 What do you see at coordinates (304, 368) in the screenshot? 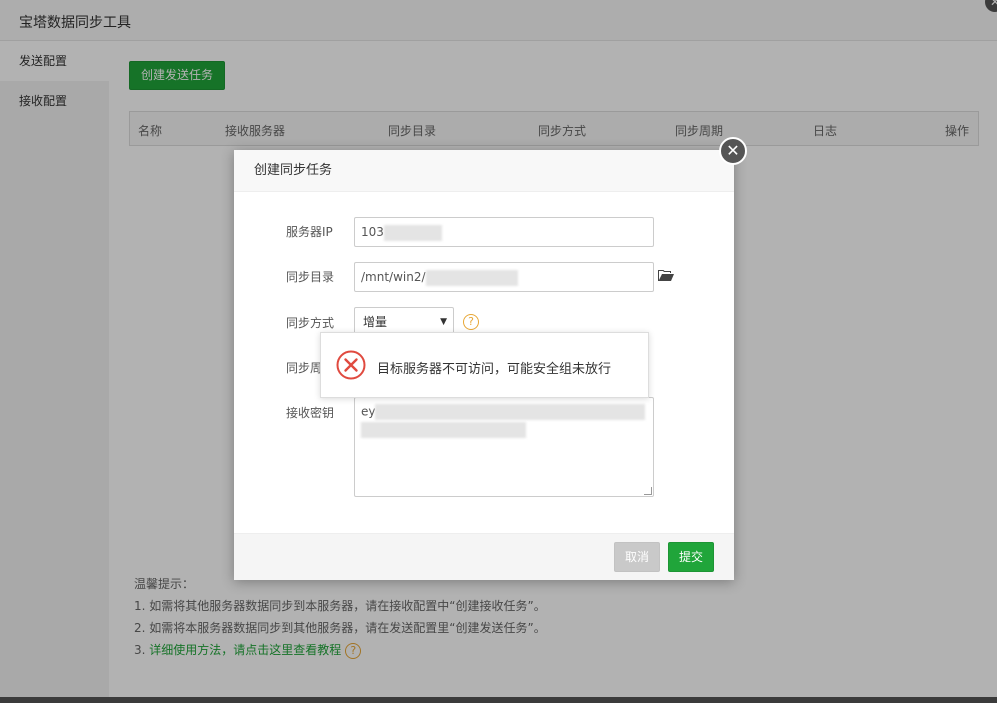
I see `sync-period-label: 同步周` at bounding box center [304, 368].